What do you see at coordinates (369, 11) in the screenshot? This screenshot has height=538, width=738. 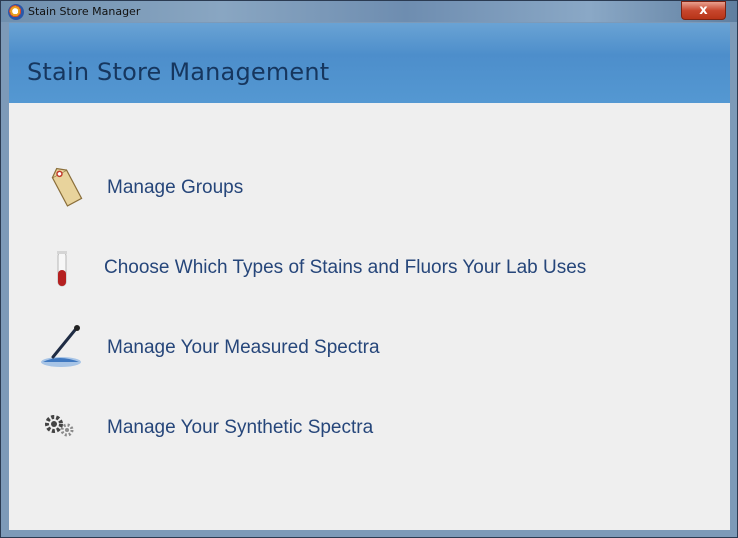 I see `title-bar: Stain Store Manager x` at bounding box center [369, 11].